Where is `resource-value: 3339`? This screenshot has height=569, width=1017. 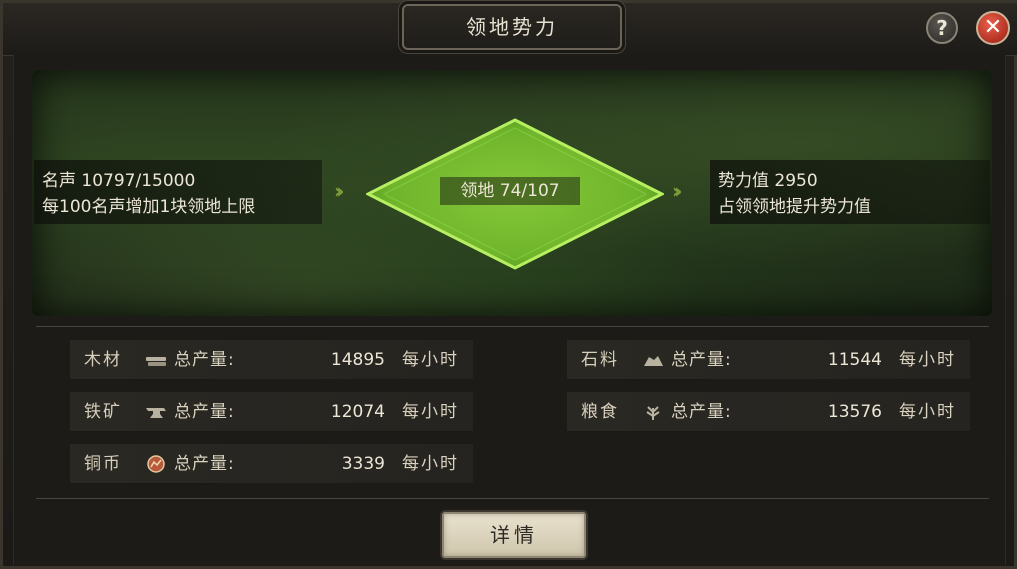 resource-value: 3339 is located at coordinates (363, 464).